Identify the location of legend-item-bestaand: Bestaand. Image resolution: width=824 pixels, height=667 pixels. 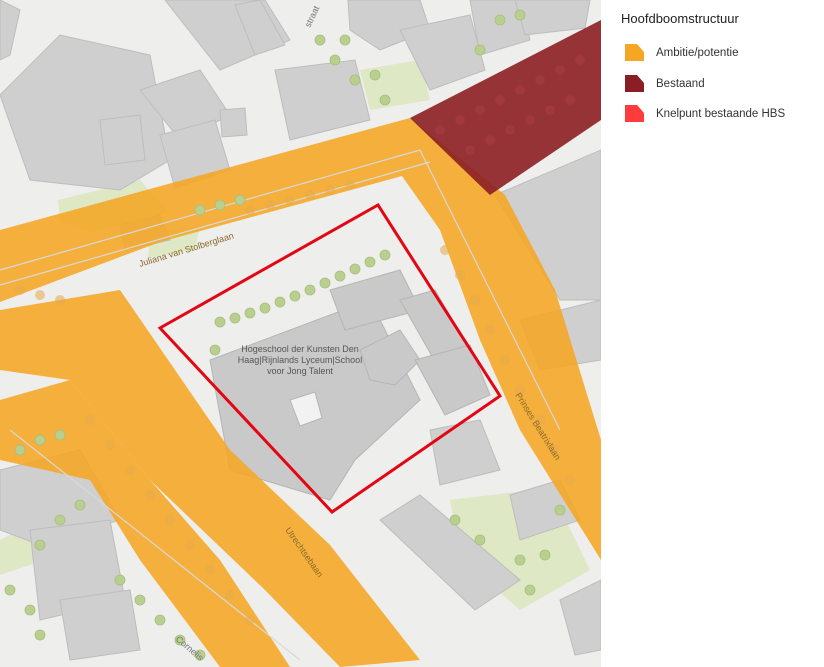
(665, 83).